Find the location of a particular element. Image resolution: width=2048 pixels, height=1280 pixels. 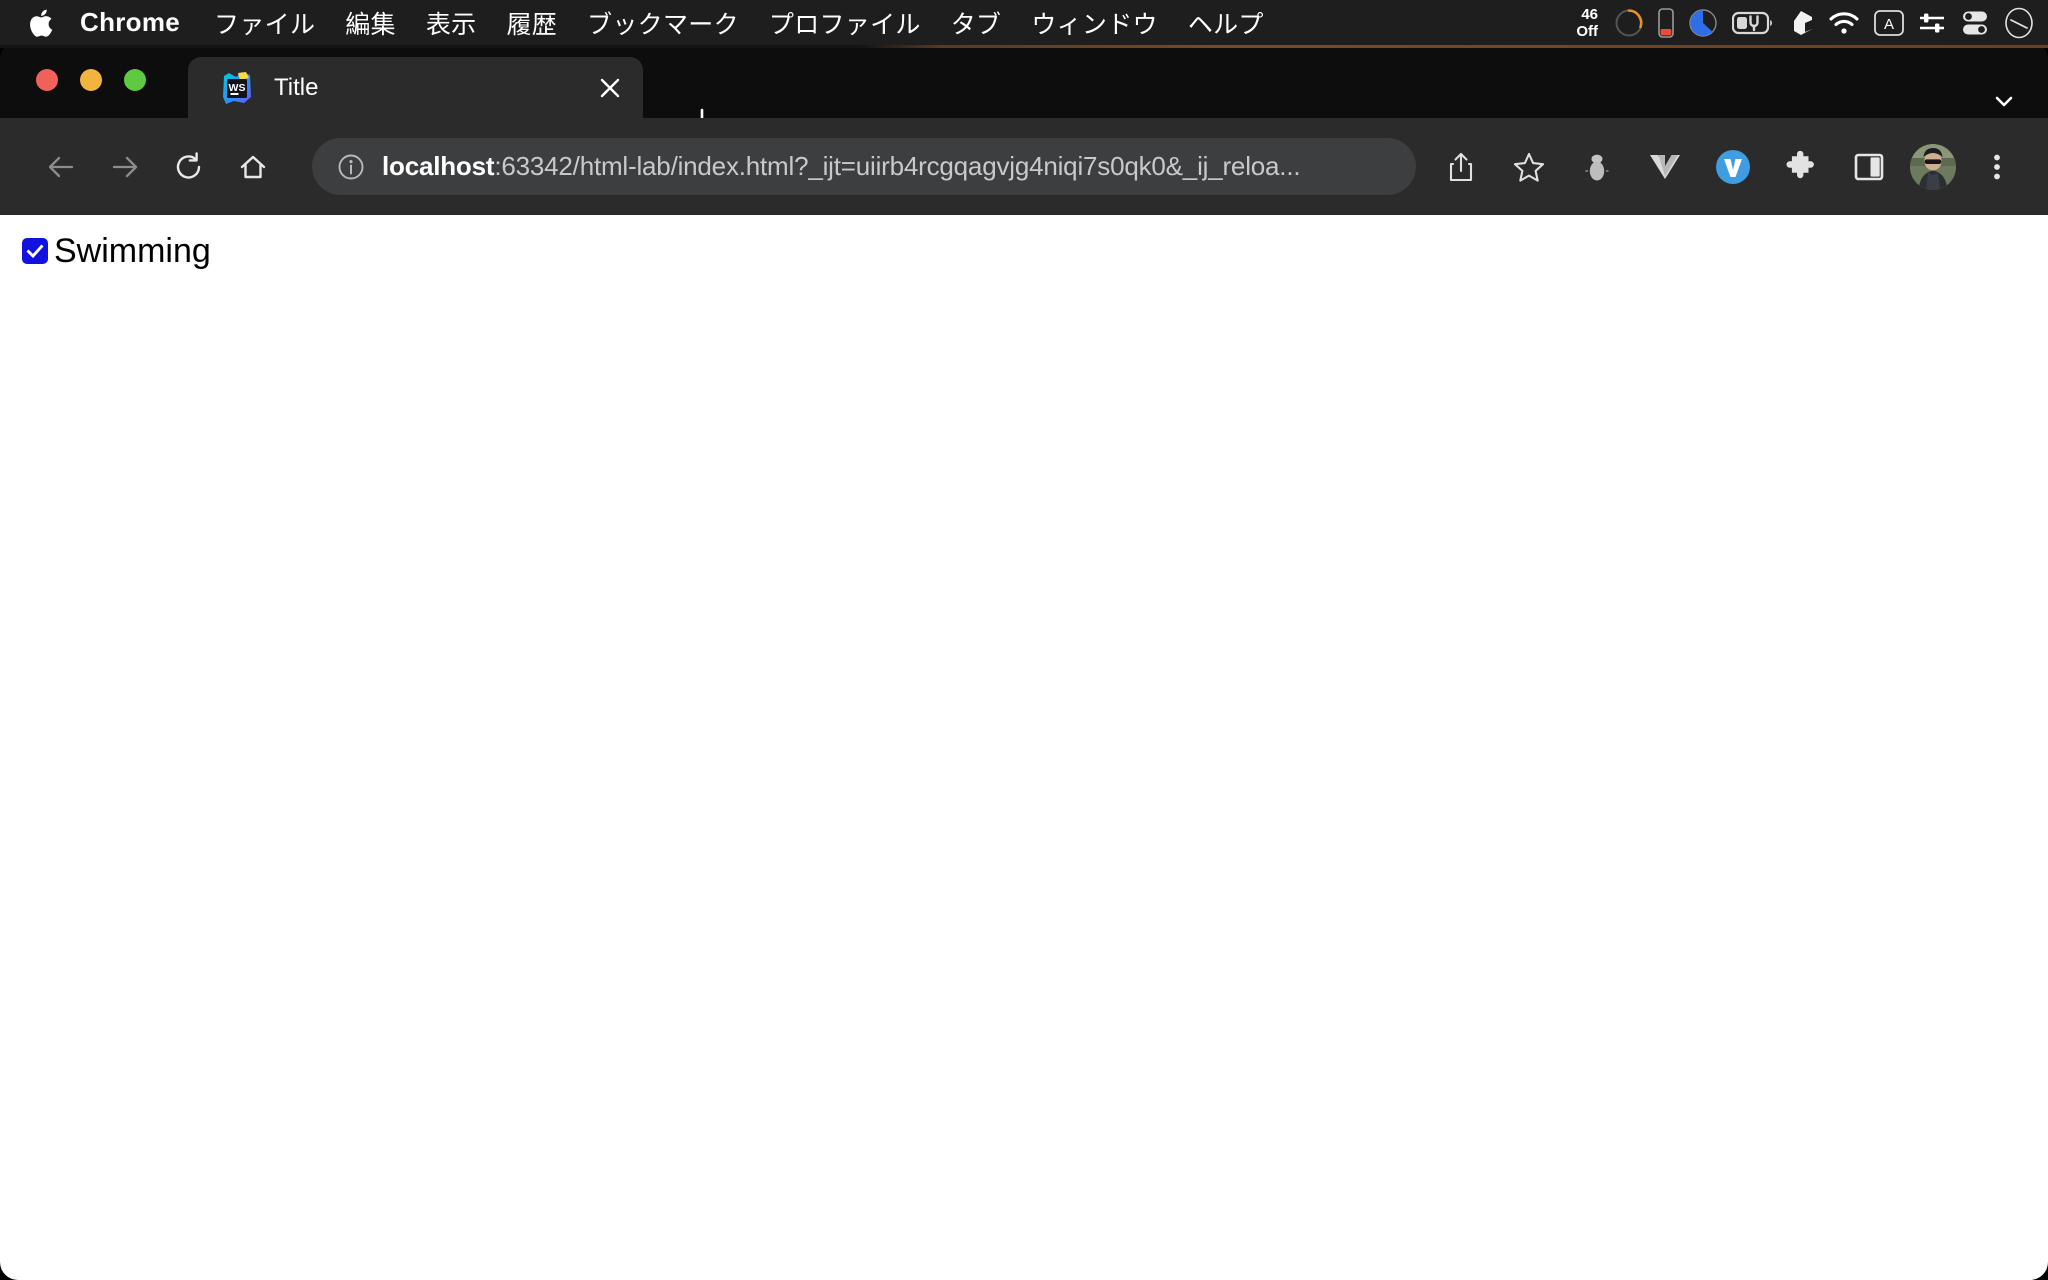

menu-item-file: ファイル is located at coordinates (264, 23).